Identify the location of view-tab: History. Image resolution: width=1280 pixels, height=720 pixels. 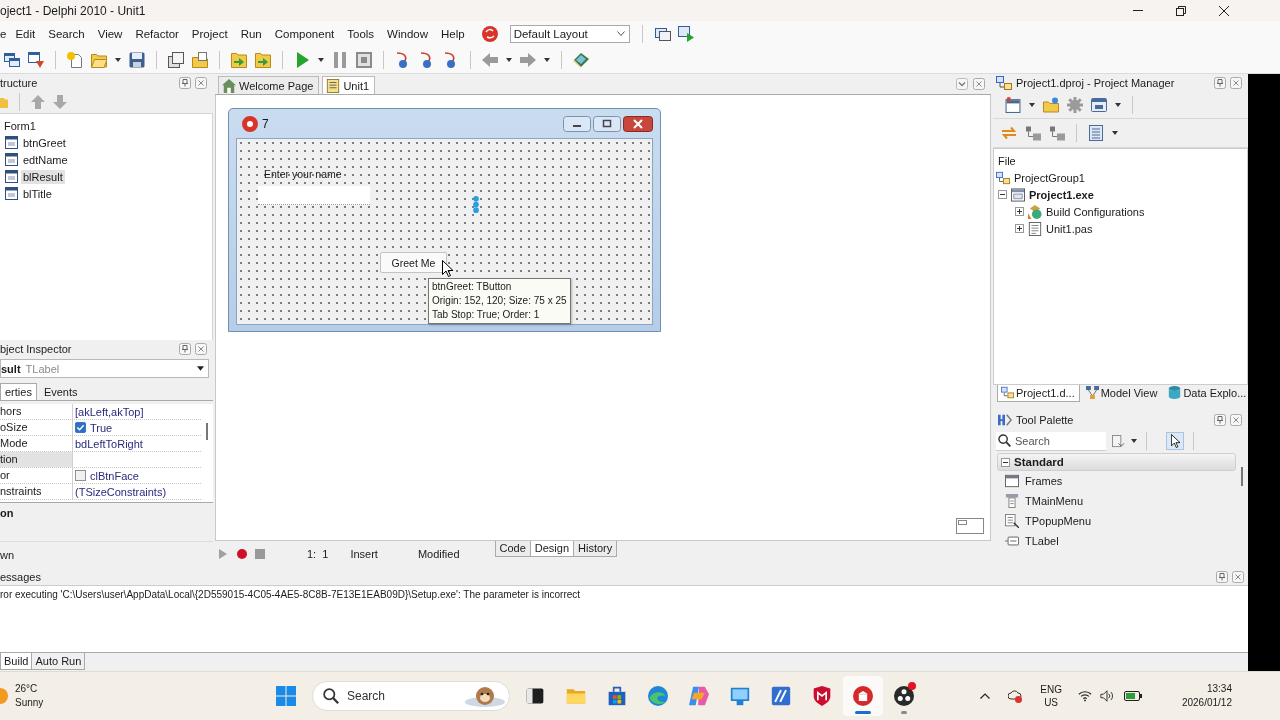
(595, 549).